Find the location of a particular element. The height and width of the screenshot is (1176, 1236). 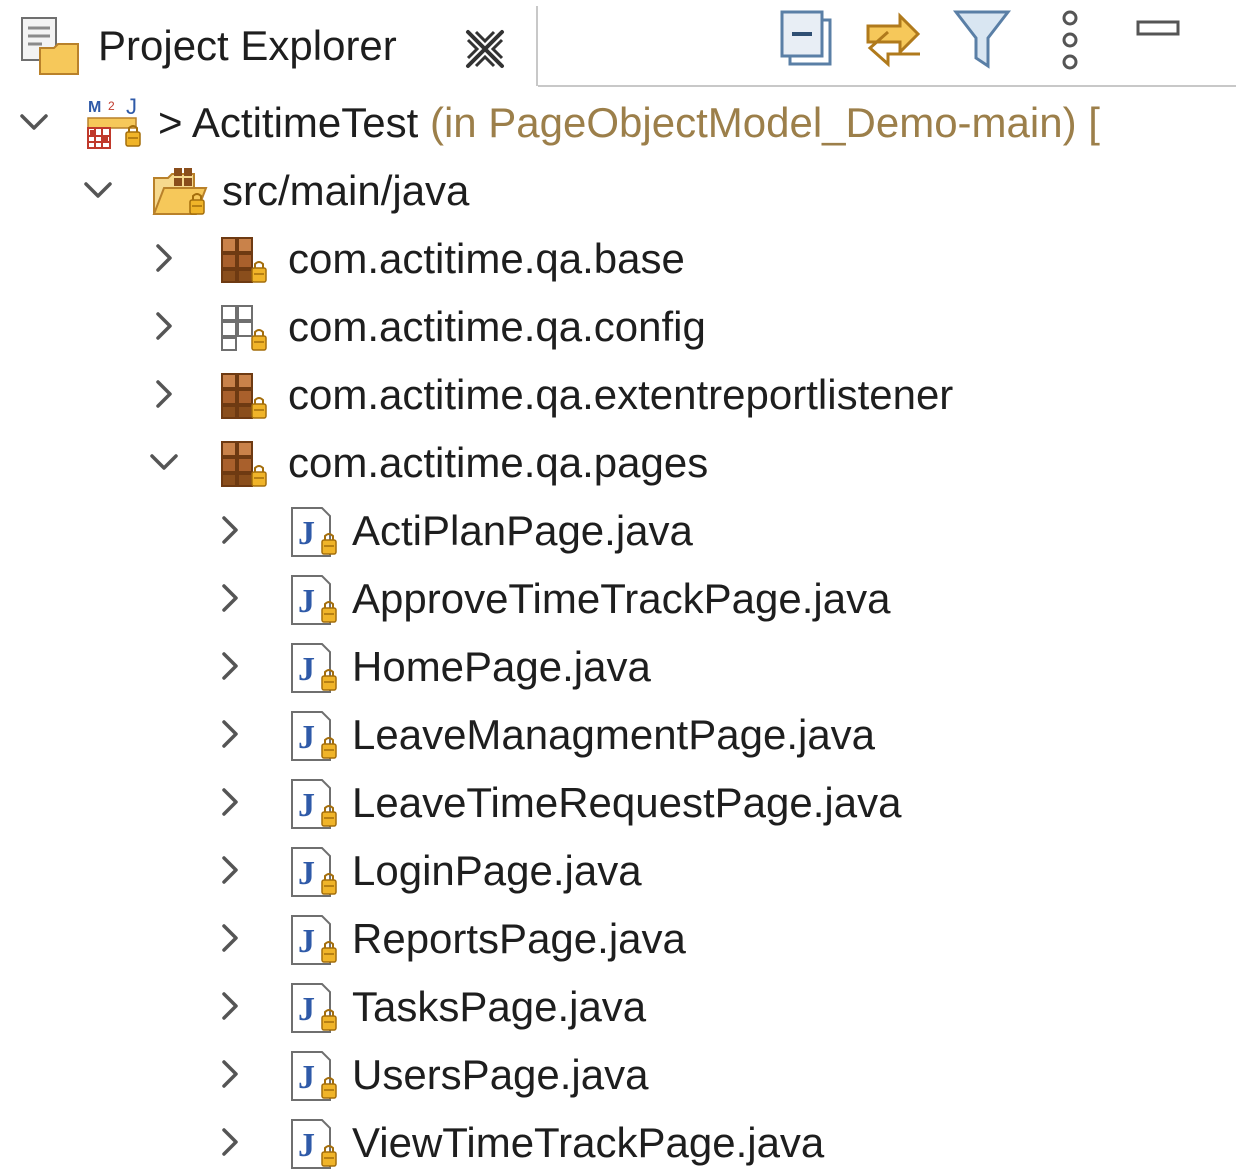

java-file-label: ApproveTimeTrackPage.java is located at coordinates (621, 598).